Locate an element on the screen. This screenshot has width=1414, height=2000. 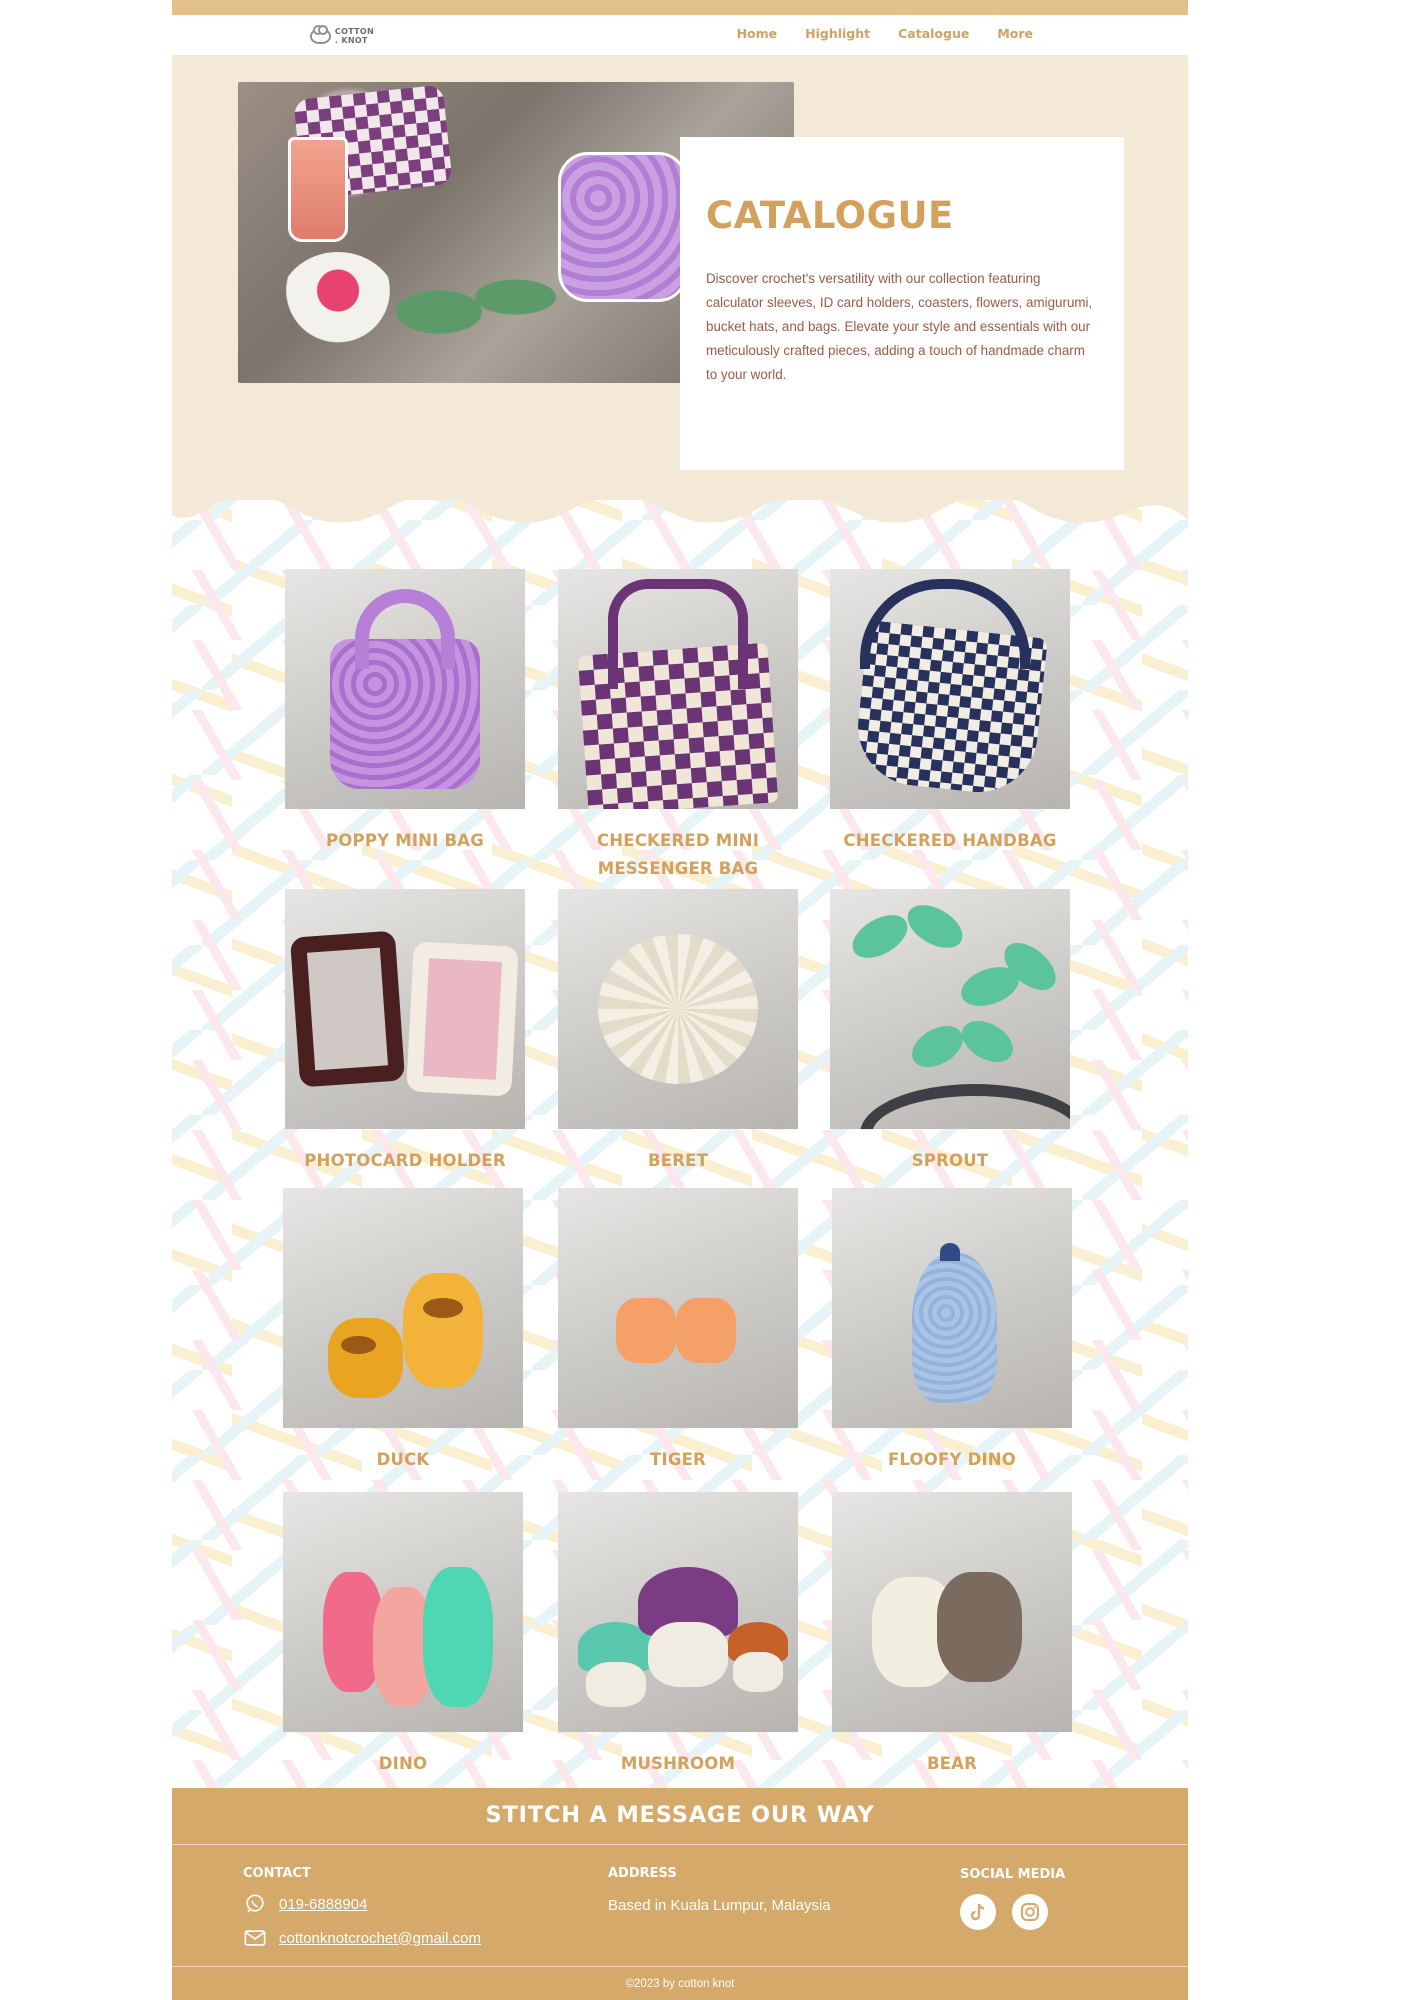
product-name: TIGER is located at coordinates (678, 1459).